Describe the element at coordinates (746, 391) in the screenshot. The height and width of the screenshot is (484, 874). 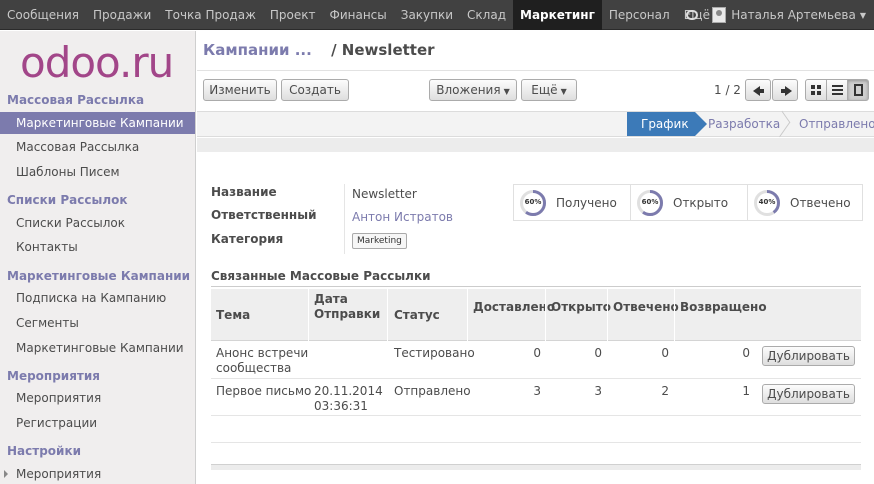
I see `cell-bounced: 1` at that location.